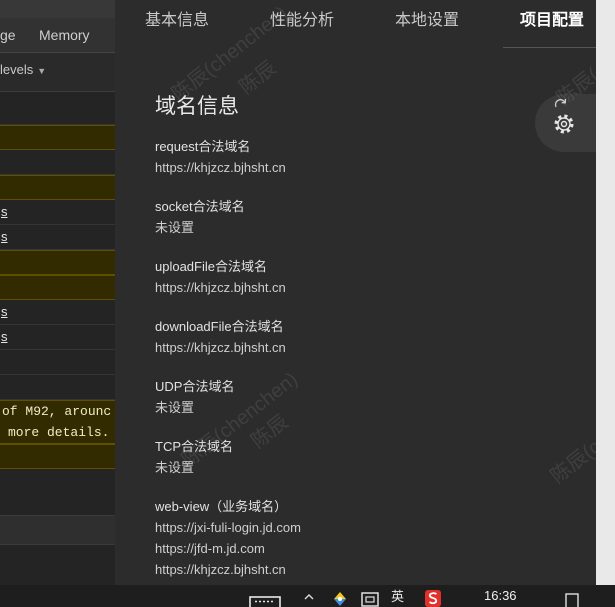  What do you see at coordinates (200, 206) in the screenshot?
I see `domain-label: socket合法域名` at bounding box center [200, 206].